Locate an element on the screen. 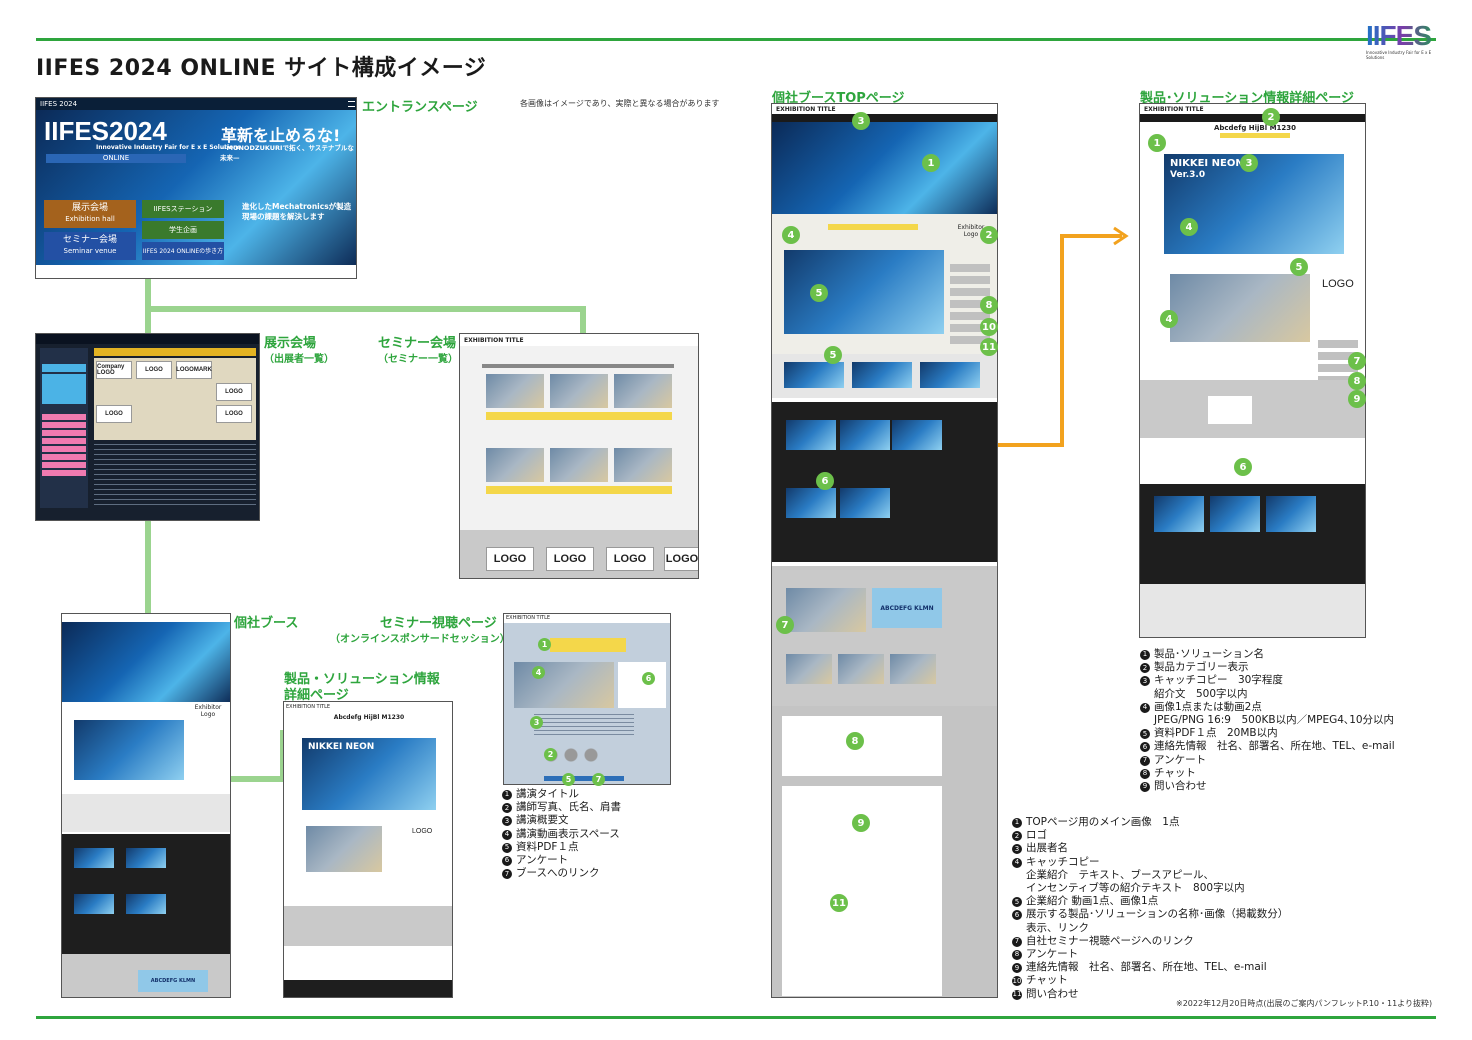 The width and height of the screenshot is (1472, 1040). legend-number: 4 is located at coordinates (507, 834).